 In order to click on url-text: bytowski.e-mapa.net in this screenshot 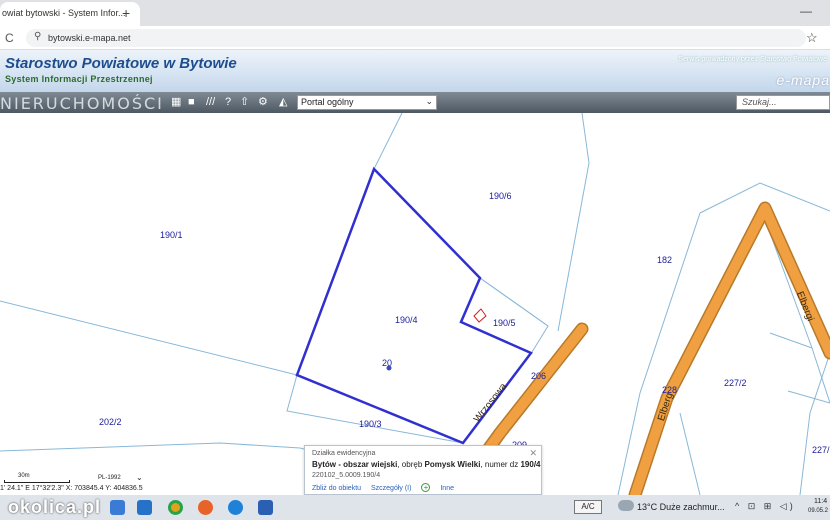, I will do `click(89, 38)`.